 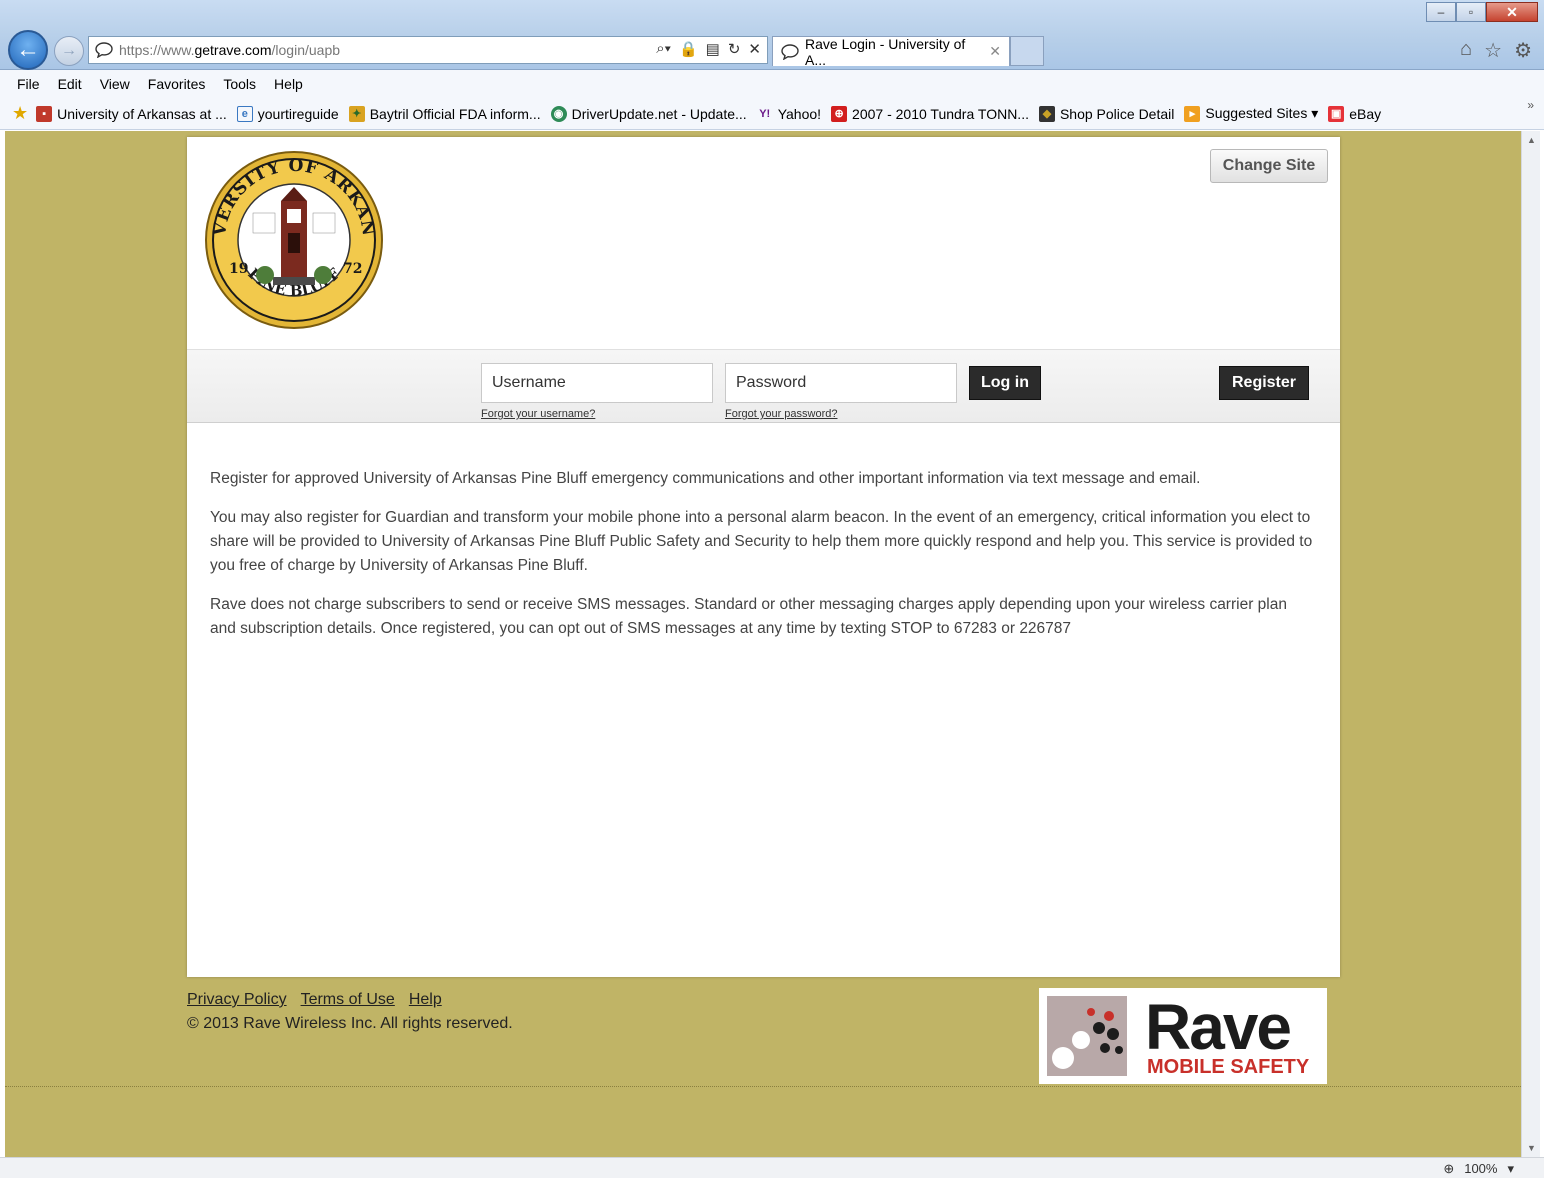 I want to click on url-text: https://www.getrave.com/login/uapb, so click(x=229, y=50).